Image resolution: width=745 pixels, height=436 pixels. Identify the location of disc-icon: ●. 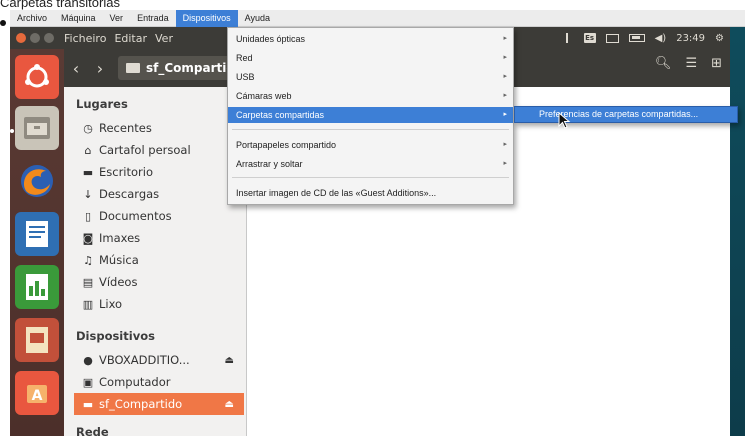
(88, 360).